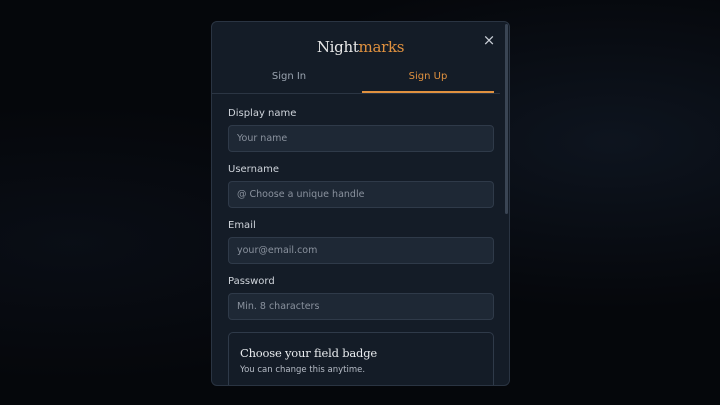 This screenshot has height=405, width=720. I want to click on close-icon: ×, so click(489, 40).